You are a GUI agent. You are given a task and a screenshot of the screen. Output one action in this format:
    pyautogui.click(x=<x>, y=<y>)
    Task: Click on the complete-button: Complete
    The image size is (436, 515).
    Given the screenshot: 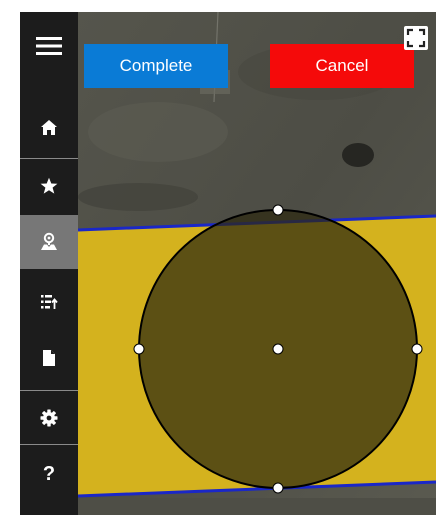 What is the action you would take?
    pyautogui.click(x=156, y=66)
    